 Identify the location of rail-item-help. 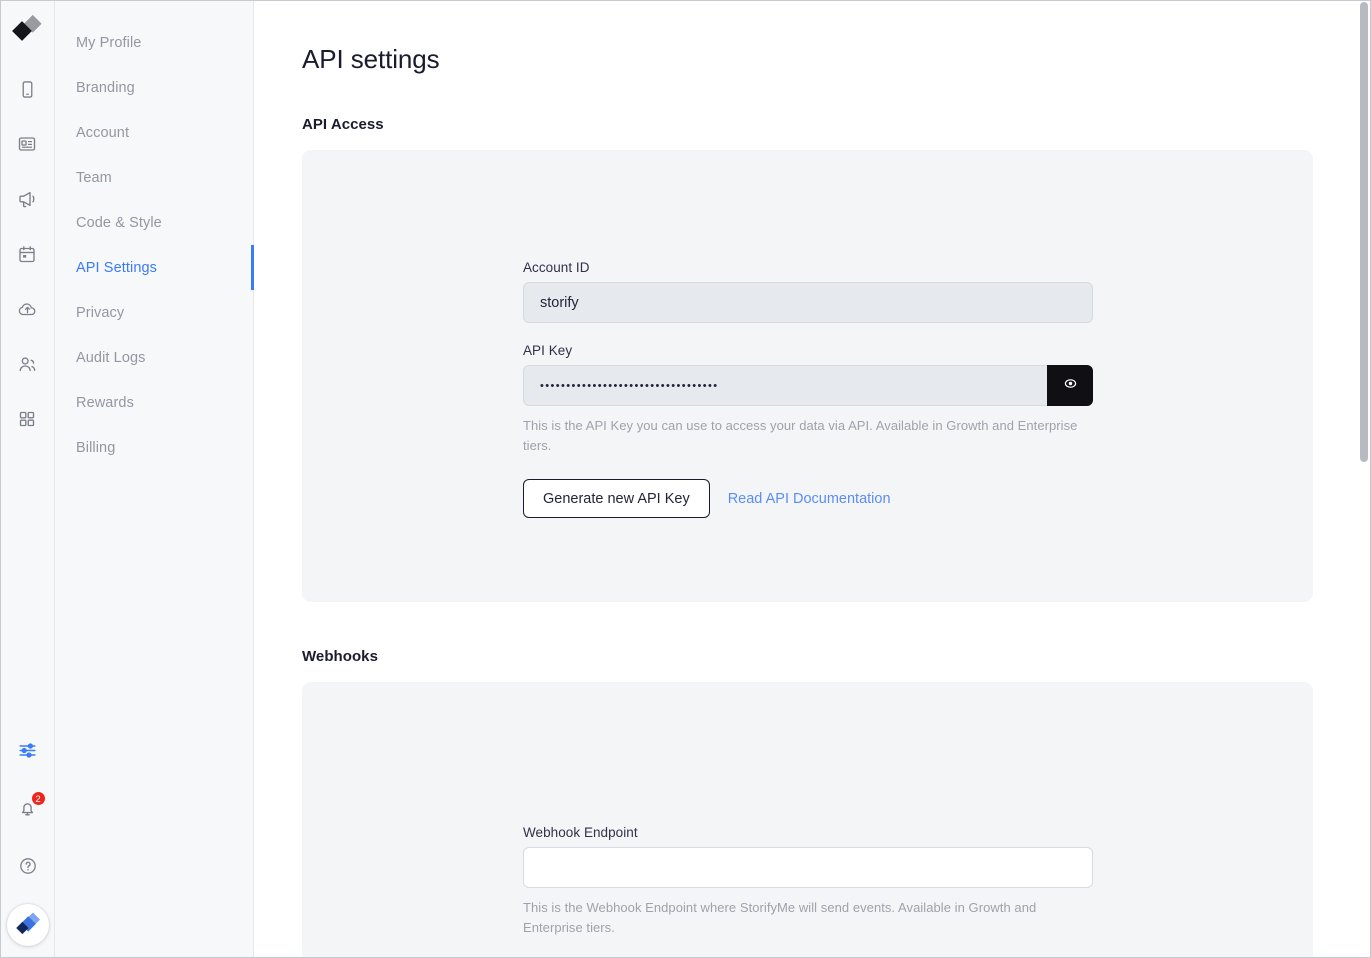
(28, 866).